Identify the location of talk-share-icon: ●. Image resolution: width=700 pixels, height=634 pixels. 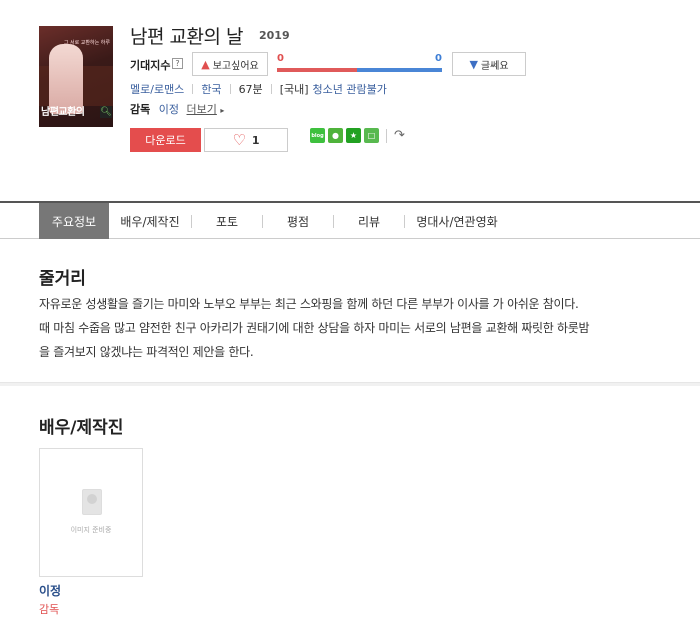
(335, 135).